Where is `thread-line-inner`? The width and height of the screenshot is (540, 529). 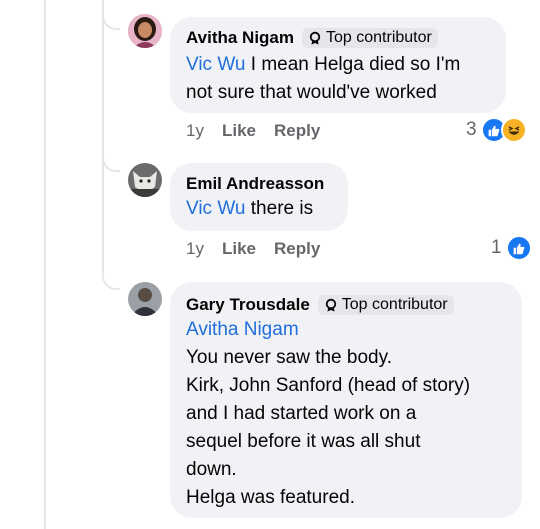 thread-line-inner is located at coordinates (103, 134).